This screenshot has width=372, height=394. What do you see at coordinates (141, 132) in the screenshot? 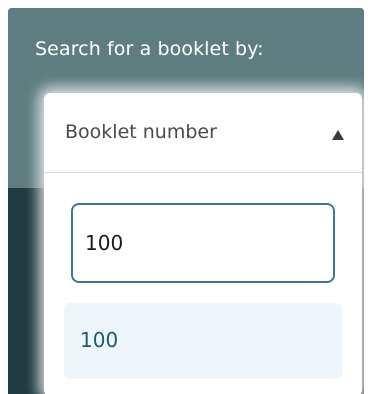
I see `selected-search-type: Booklet number` at bounding box center [141, 132].